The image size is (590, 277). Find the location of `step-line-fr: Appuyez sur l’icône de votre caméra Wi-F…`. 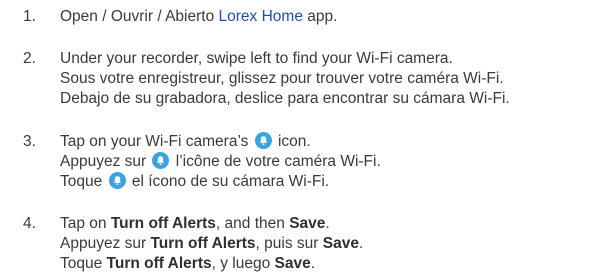

step-line-fr: Appuyez sur l’icône de votre caméra Wi-F… is located at coordinates (325, 162).